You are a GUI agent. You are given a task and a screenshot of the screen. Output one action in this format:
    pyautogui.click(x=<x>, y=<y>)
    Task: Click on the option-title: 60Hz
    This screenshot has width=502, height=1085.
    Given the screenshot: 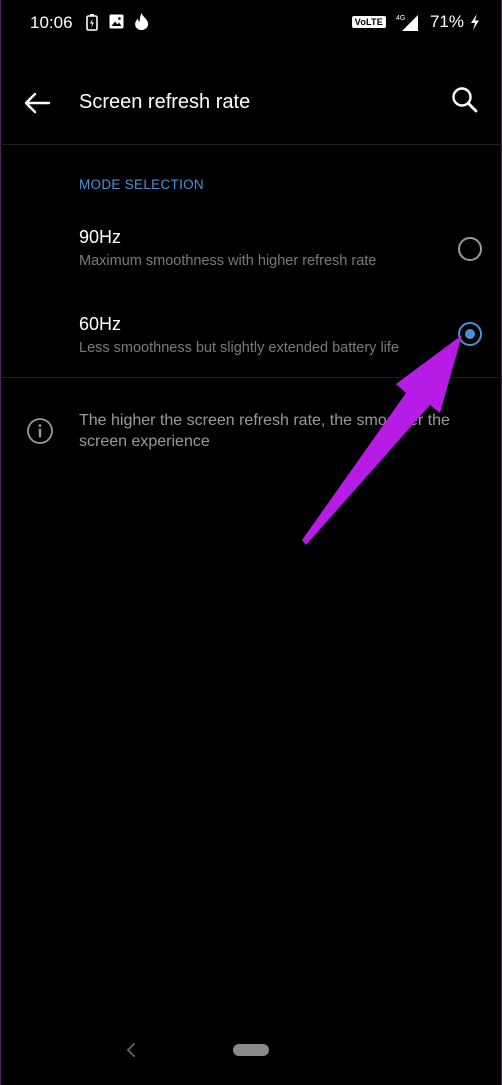 What is the action you would take?
    pyautogui.click(x=100, y=324)
    